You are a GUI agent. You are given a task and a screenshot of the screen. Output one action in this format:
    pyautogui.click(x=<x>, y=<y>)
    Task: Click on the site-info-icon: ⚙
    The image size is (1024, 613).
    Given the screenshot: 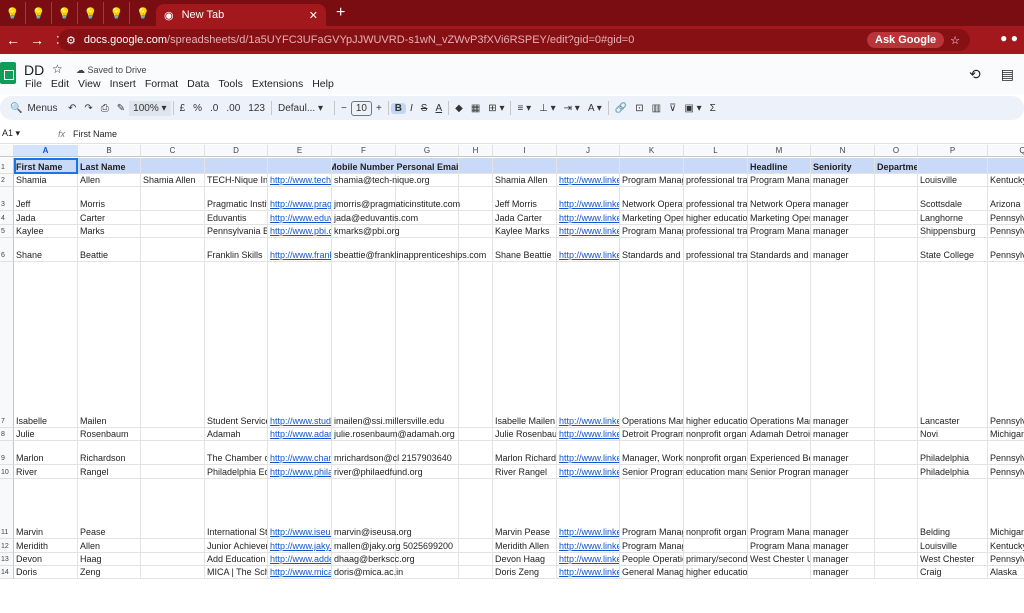 What is the action you would take?
    pyautogui.click(x=71, y=40)
    